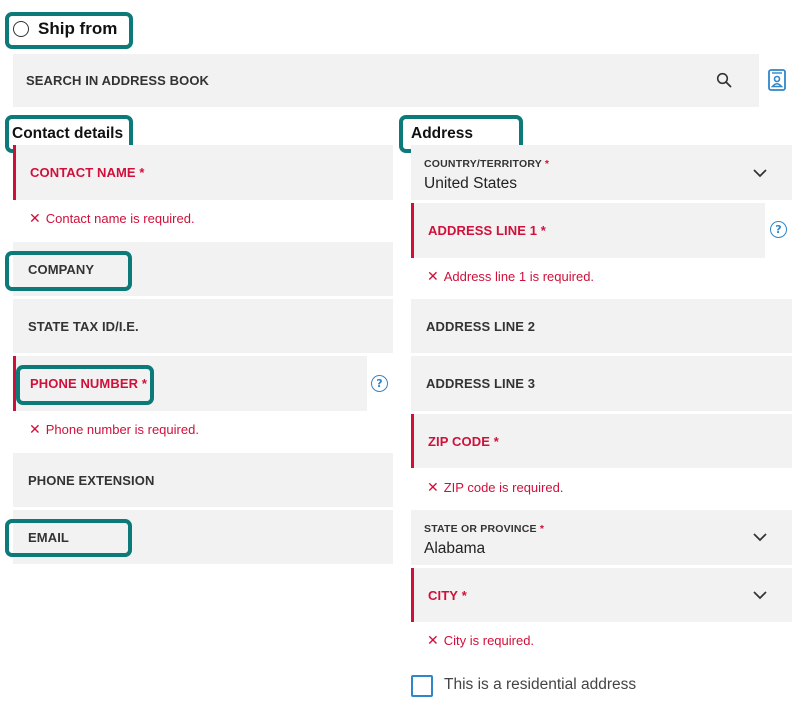  What do you see at coordinates (601, 441) in the screenshot?
I see `zip-code-field: ZIP CODE *` at bounding box center [601, 441].